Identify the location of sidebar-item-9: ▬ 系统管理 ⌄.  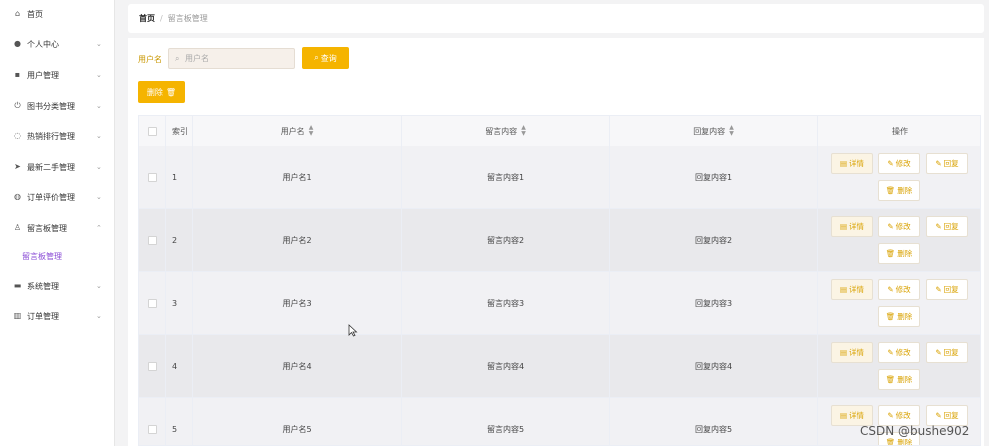
(57, 286).